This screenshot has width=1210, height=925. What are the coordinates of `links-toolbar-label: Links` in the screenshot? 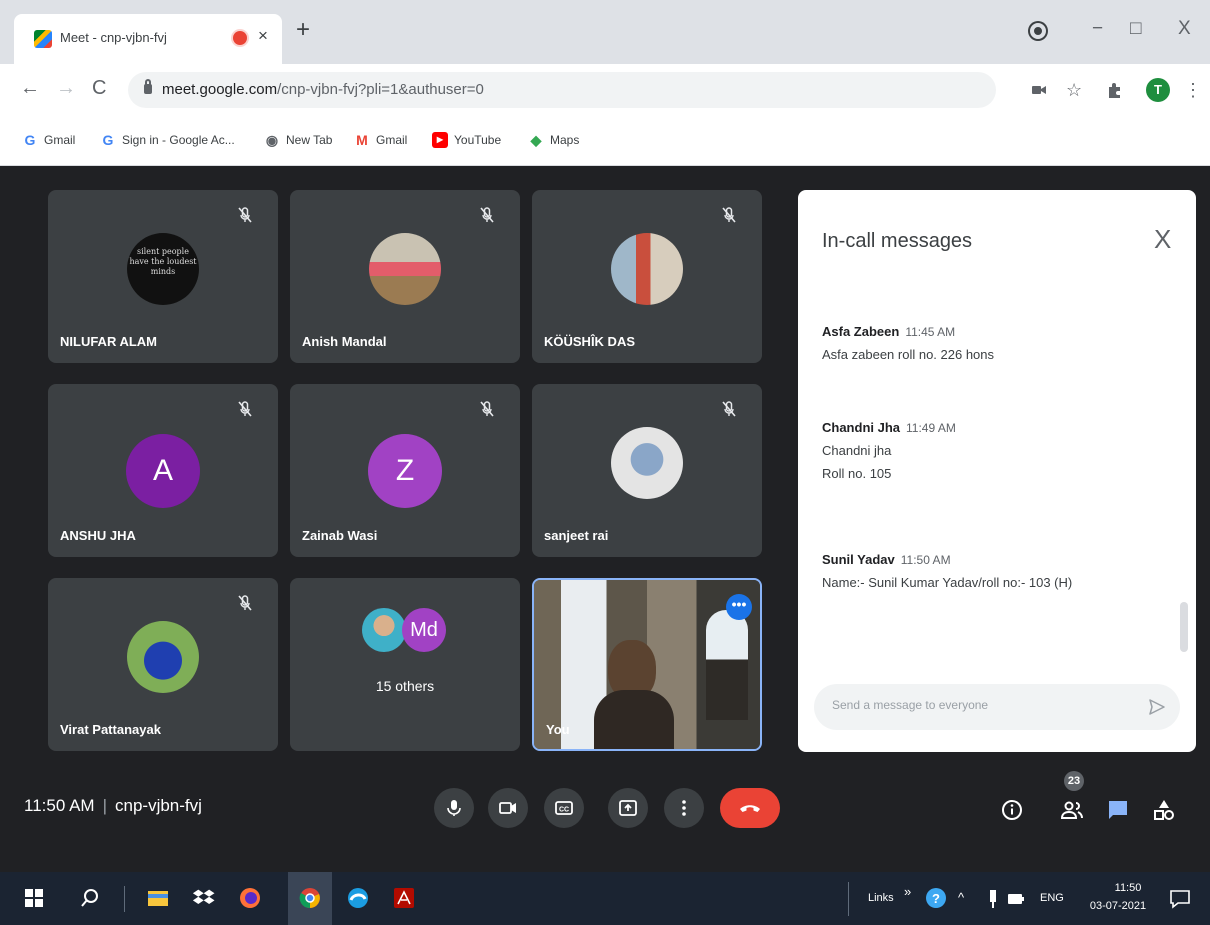 It's located at (881, 898).